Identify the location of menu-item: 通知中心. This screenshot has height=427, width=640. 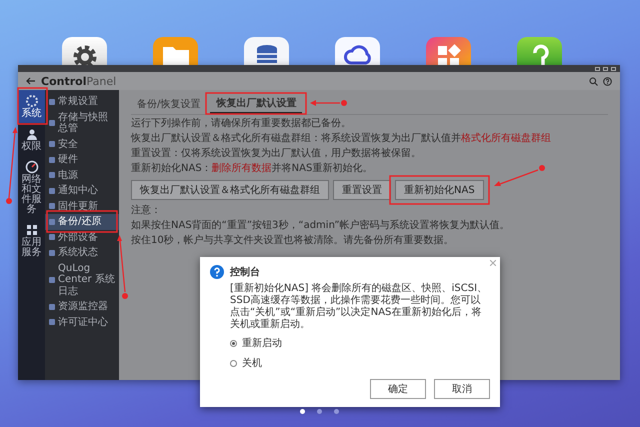
(82, 190).